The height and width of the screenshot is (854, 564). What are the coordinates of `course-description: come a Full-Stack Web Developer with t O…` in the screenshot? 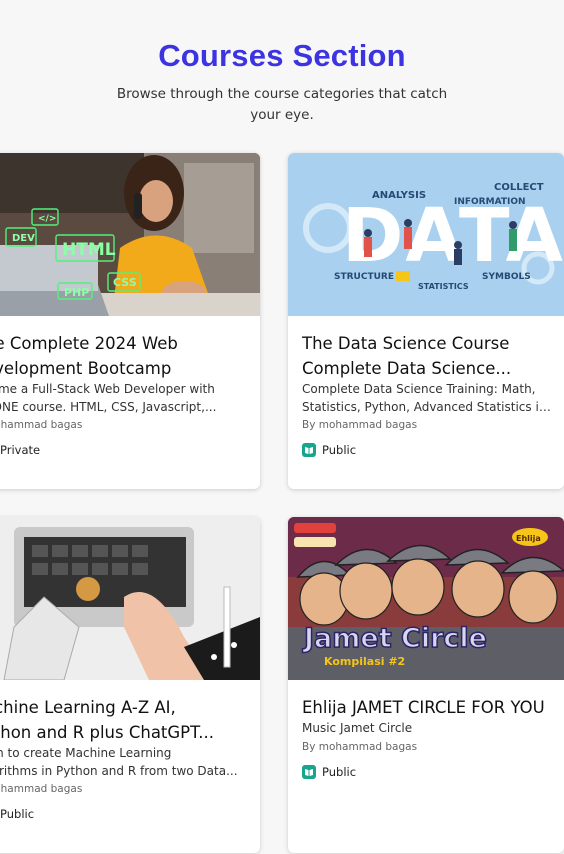 It's located at (123, 398).